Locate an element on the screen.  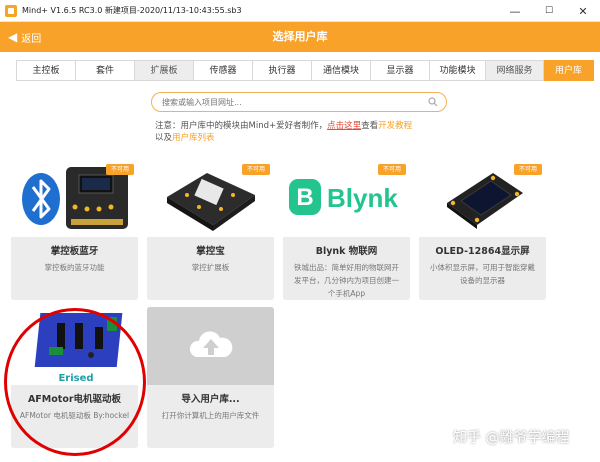
card-description: 打开你计算机上的用户库文件 is located at coordinates (210, 415).